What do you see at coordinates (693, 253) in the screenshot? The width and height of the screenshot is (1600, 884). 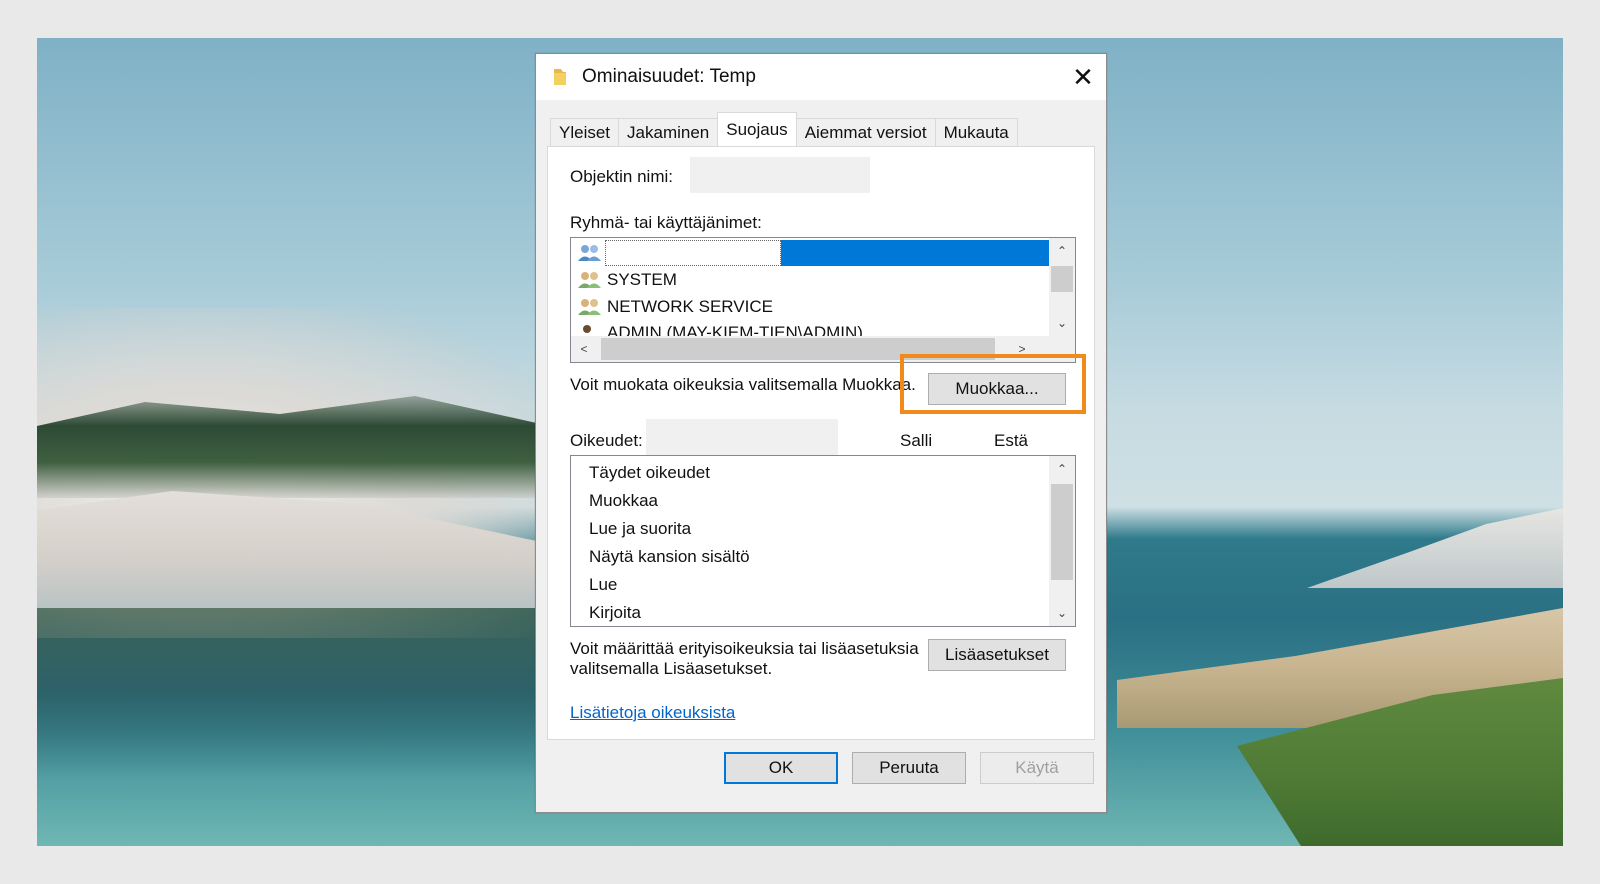 I see `redacted-user-name` at bounding box center [693, 253].